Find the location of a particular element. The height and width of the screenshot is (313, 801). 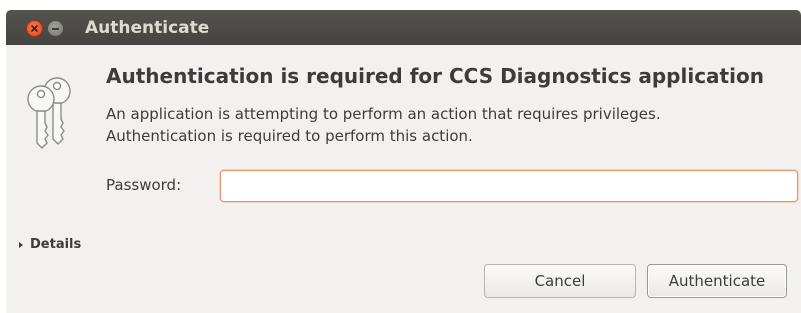

password-label: Password: is located at coordinates (144, 185).